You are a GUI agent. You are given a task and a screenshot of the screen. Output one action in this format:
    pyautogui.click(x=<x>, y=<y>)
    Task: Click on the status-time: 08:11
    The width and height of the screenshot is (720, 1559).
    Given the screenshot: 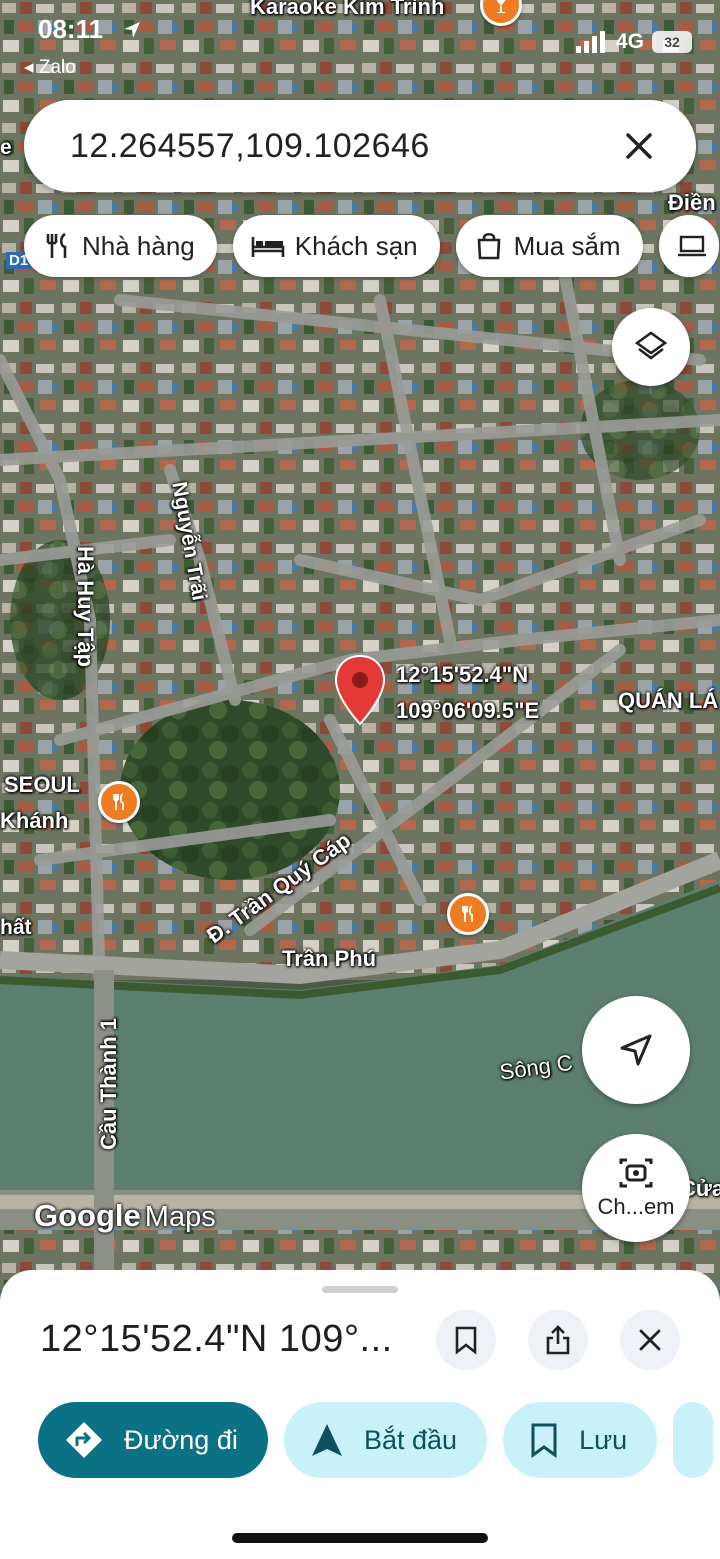 What is the action you would take?
    pyautogui.click(x=71, y=29)
    